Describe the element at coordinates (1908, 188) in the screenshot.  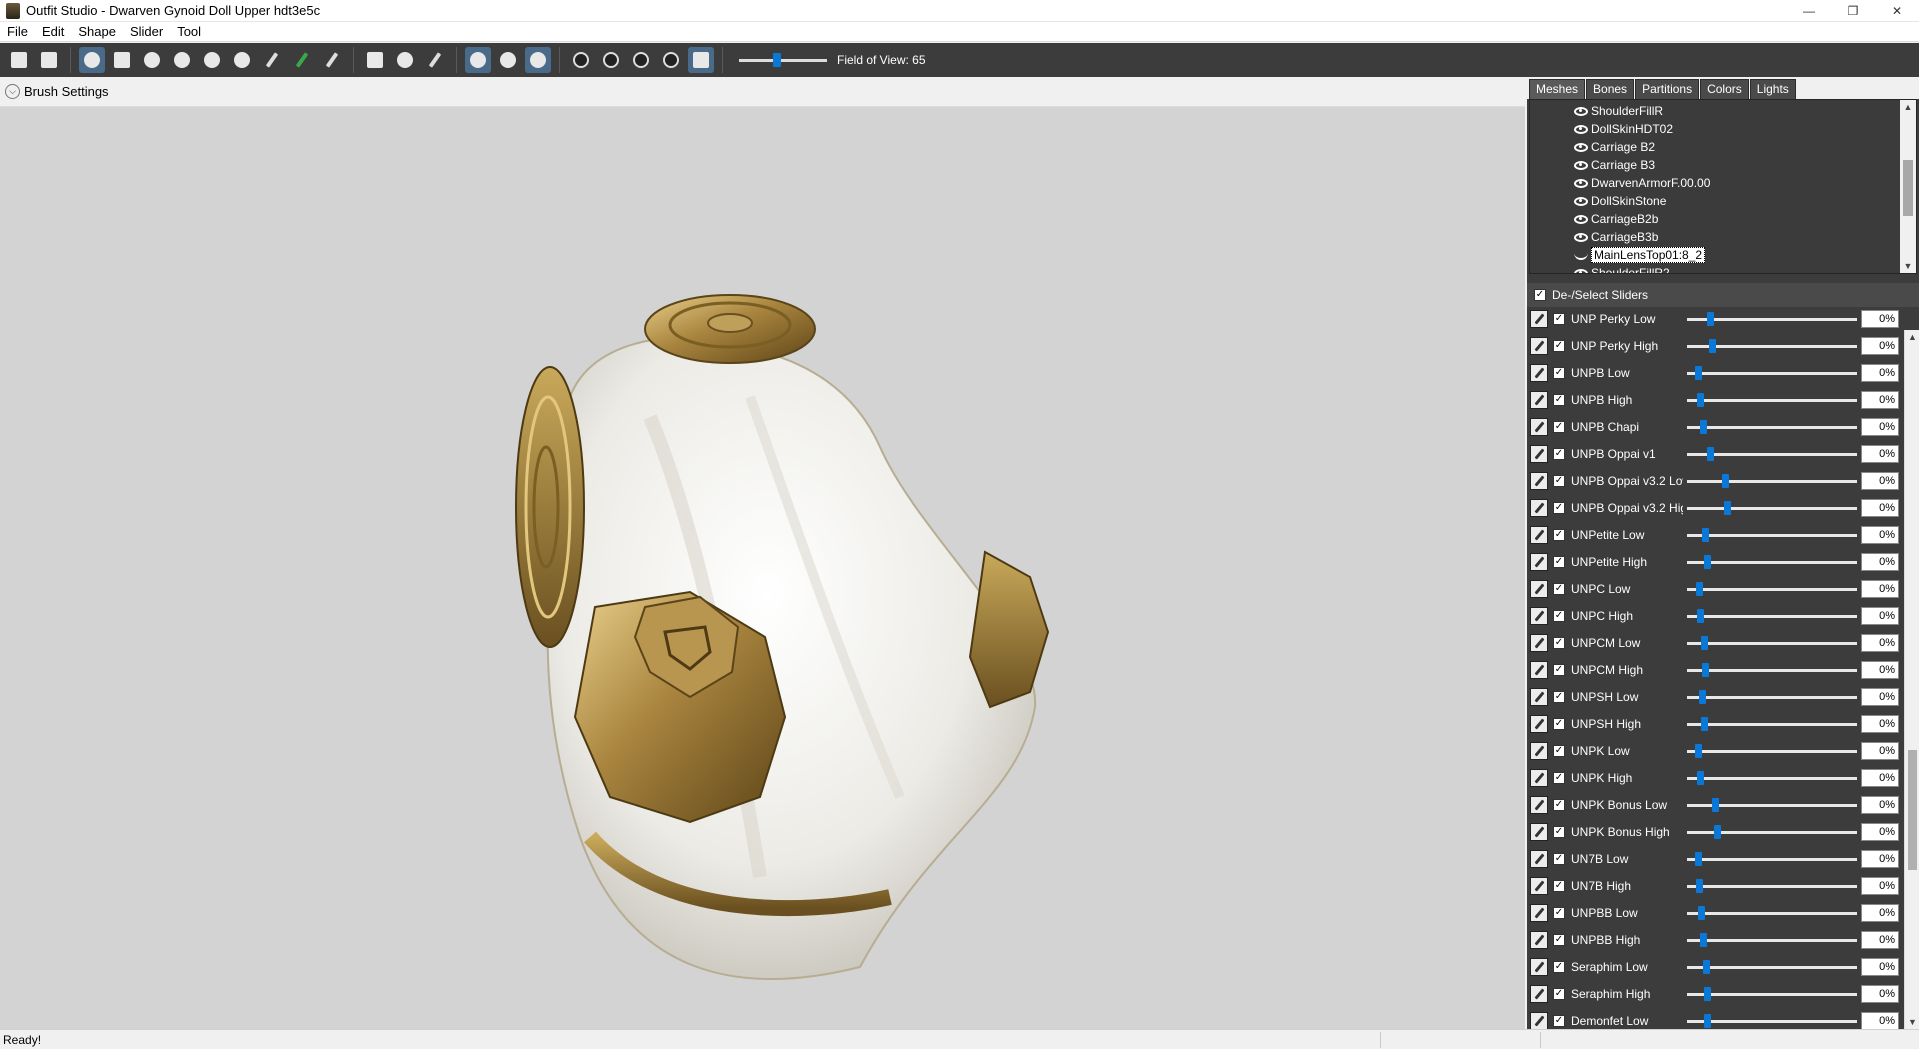
I see `mesh-tree-scroll-thumb` at that location.